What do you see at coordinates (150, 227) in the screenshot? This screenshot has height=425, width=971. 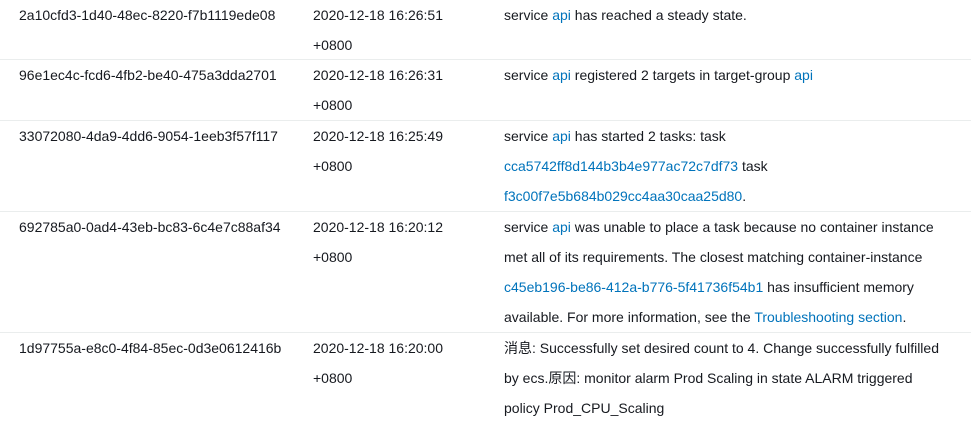 I see `event-id: 692785a0-0ad4-43eb-bc83-6c4e7c88af34` at bounding box center [150, 227].